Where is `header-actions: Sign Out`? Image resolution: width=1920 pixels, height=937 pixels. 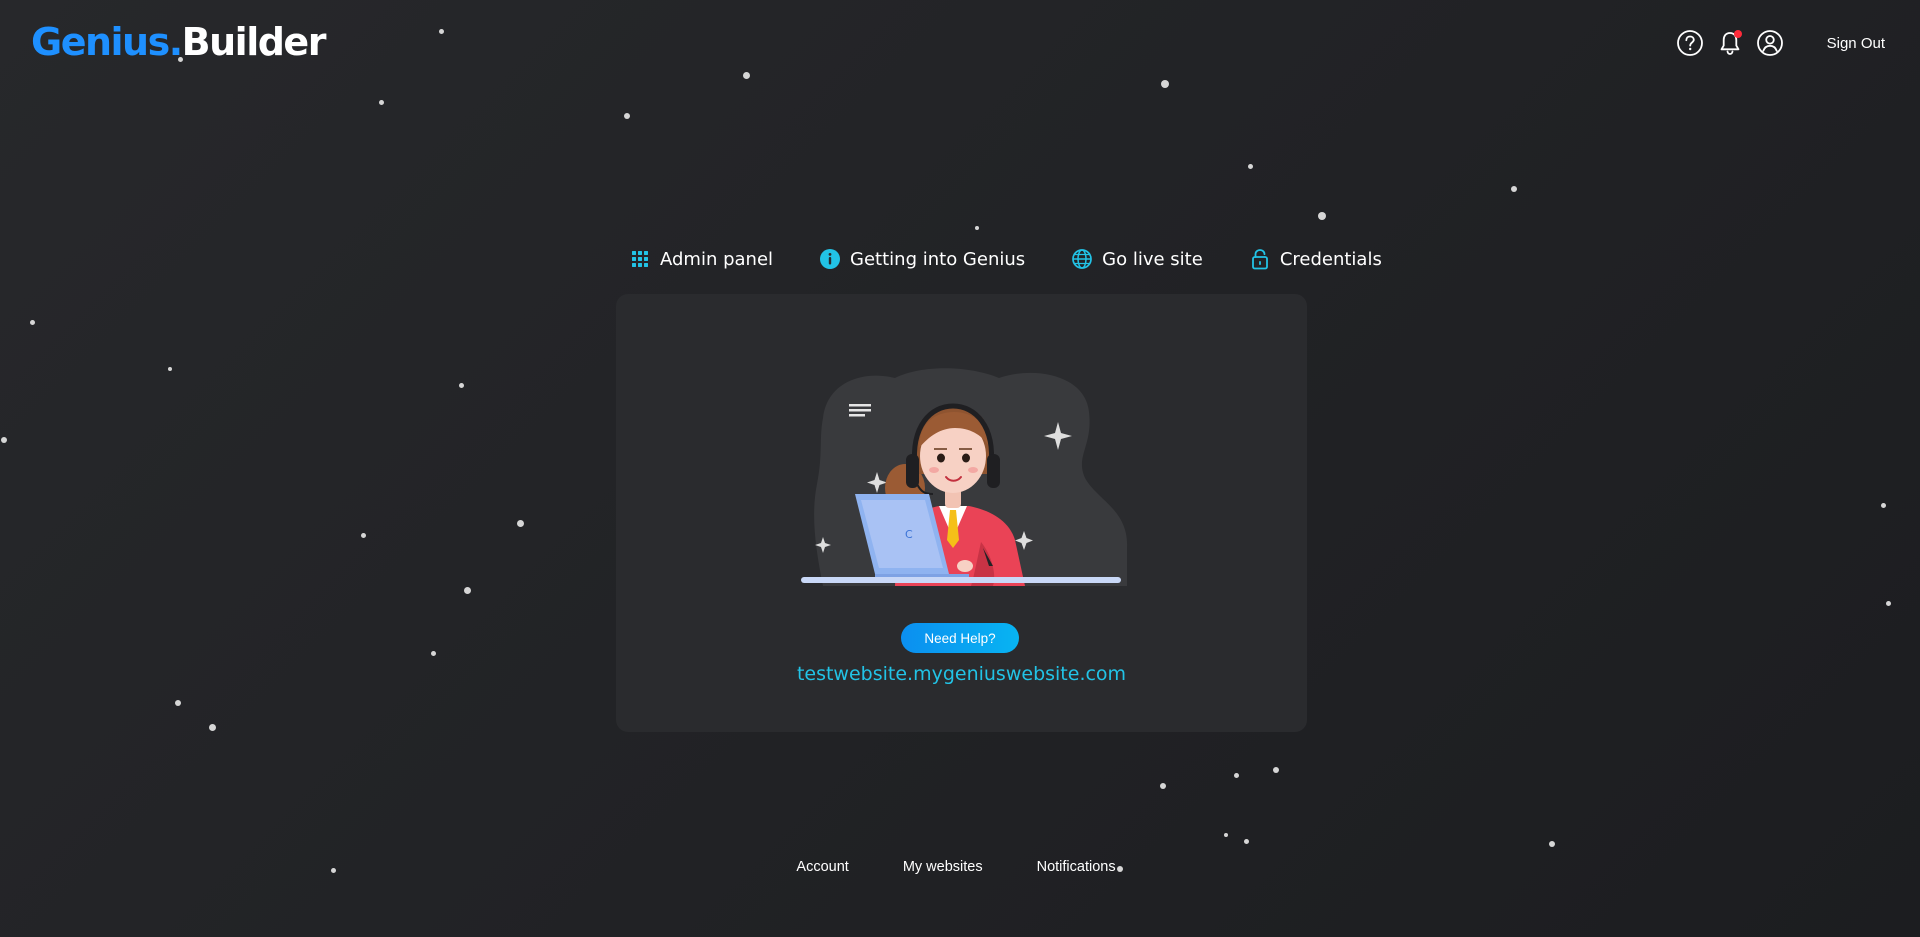 header-actions: Sign Out is located at coordinates (1775, 43).